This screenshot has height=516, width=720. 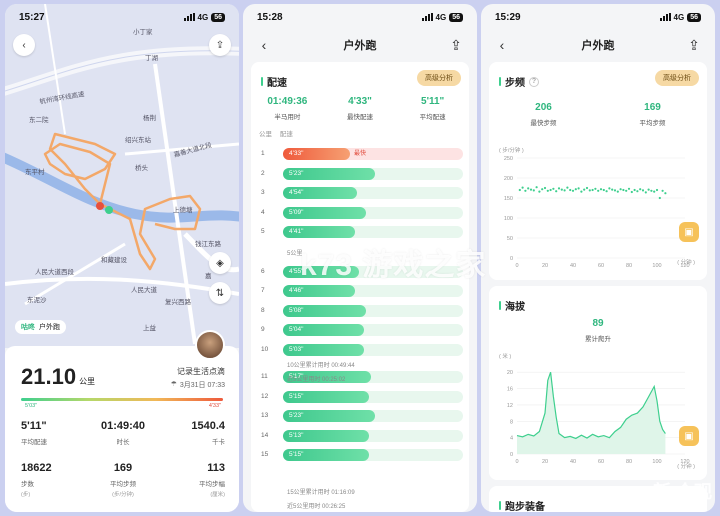 I want to click on split-bar: 4'46", so click(x=319, y=291).